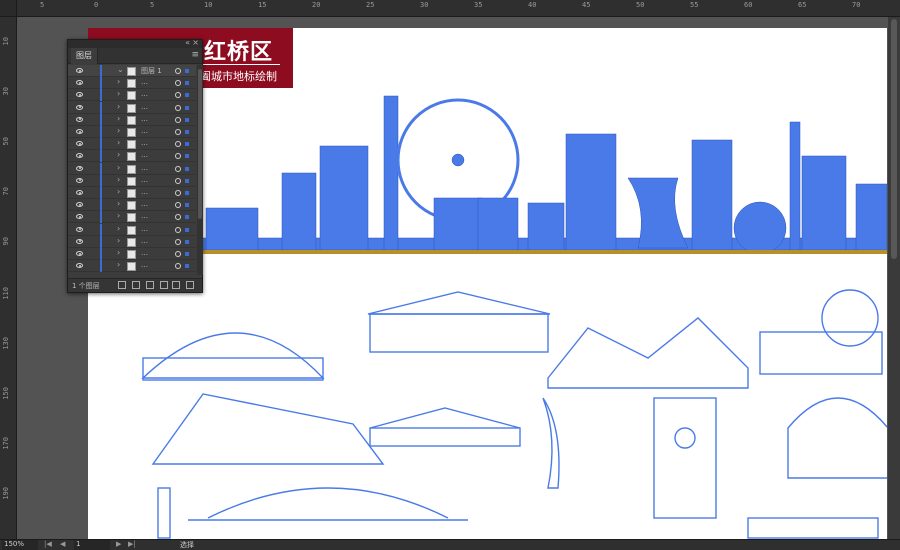 This screenshot has height=550, width=900. What do you see at coordinates (195, 55) in the screenshot?
I see `panel-menu-icon: ≡` at bounding box center [195, 55].